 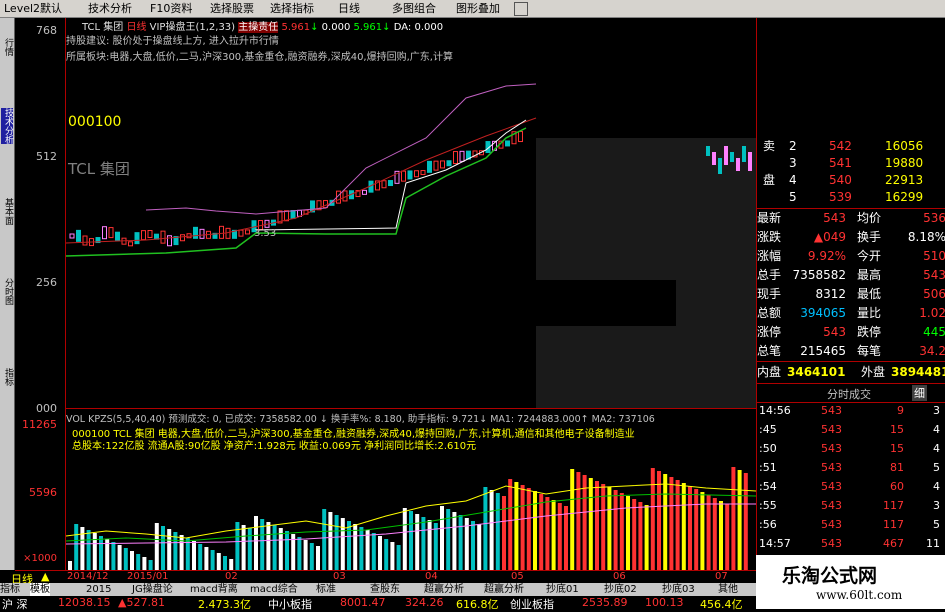 I want to click on left-tab-tech: 技术分析, so click(x=7, y=126).